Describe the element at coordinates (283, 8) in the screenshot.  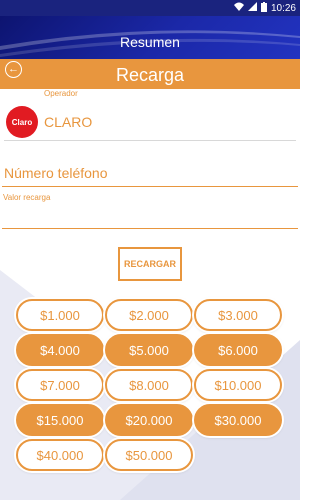
I see `status-time: 10:26` at that location.